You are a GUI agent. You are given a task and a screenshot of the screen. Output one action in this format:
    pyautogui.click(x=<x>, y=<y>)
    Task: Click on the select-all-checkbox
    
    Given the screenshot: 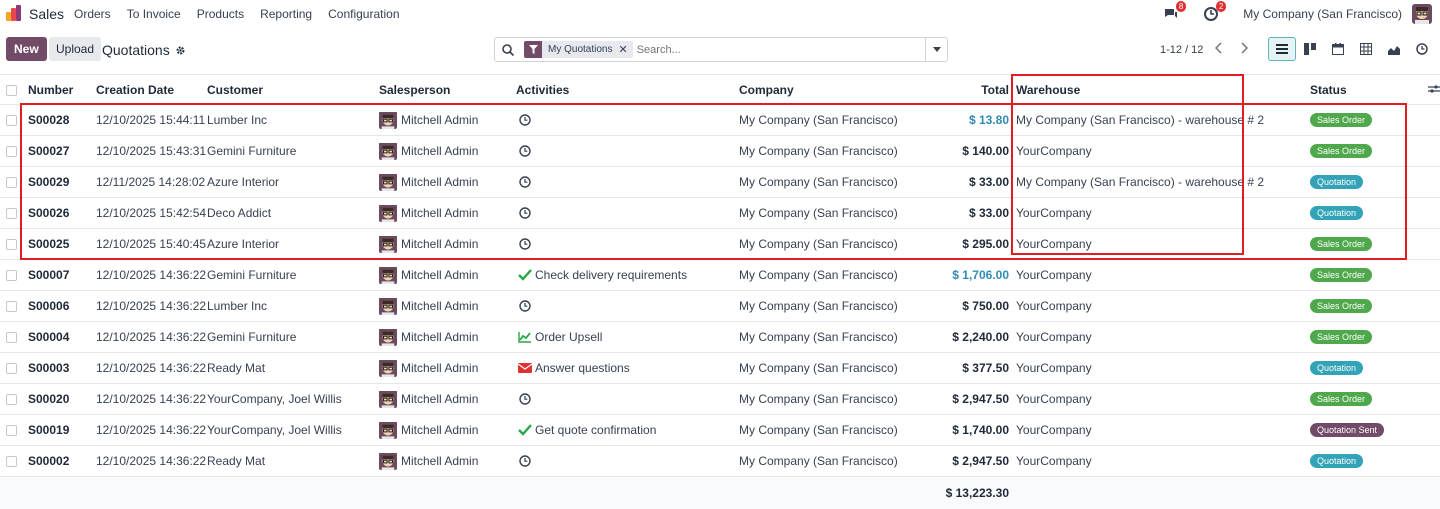 What is the action you would take?
    pyautogui.click(x=11, y=90)
    